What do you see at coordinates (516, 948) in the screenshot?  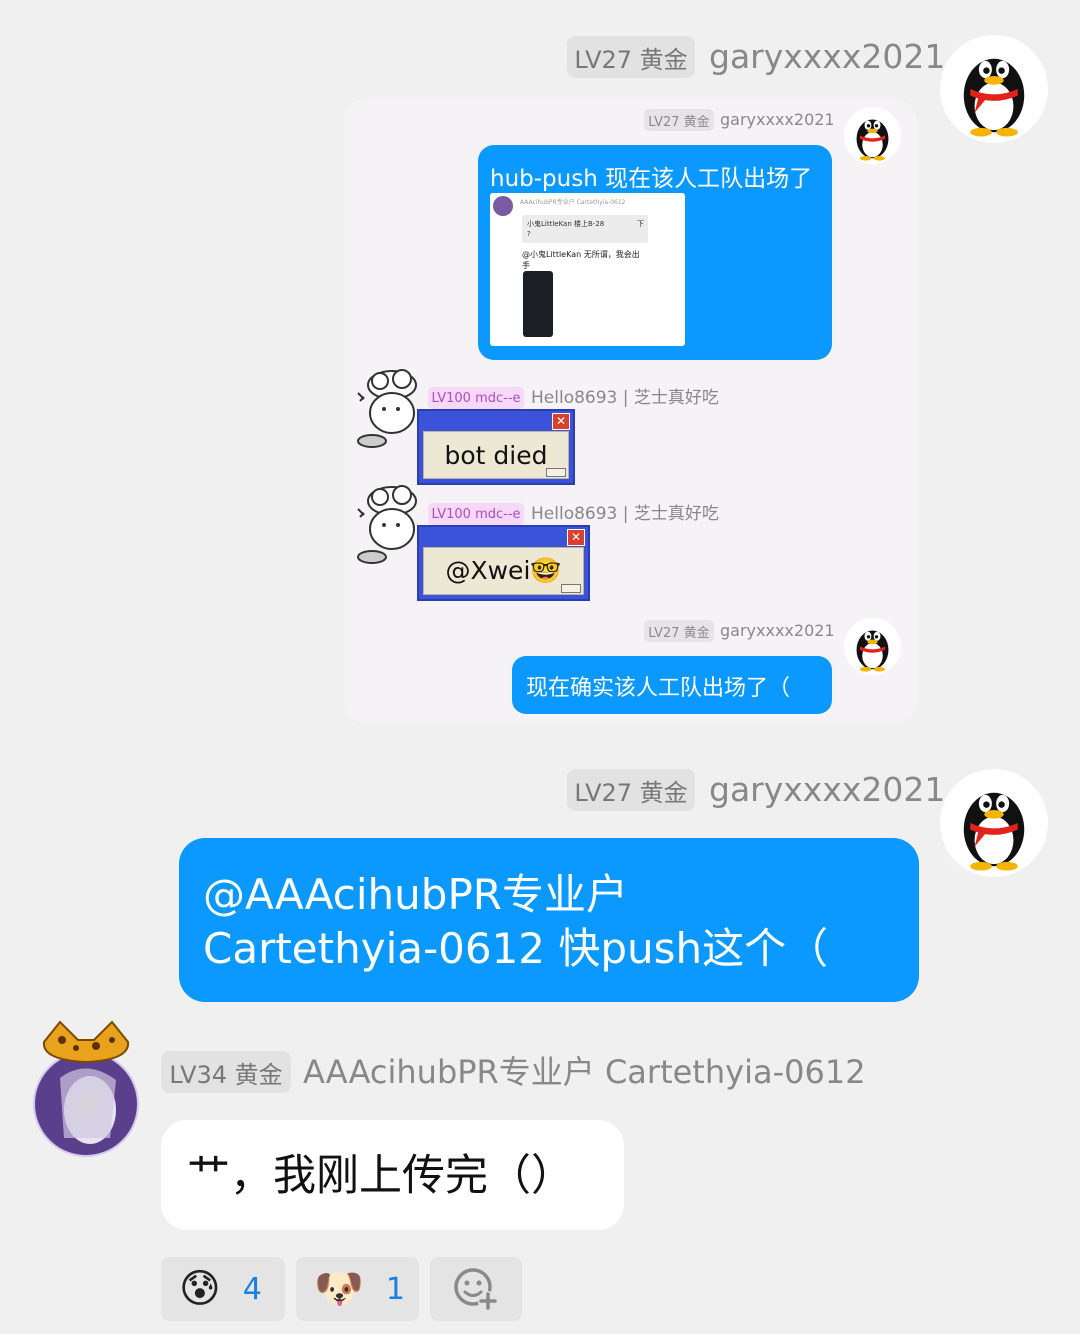 I see `message-text: Cartethyia-0612 快push这个（` at bounding box center [516, 948].